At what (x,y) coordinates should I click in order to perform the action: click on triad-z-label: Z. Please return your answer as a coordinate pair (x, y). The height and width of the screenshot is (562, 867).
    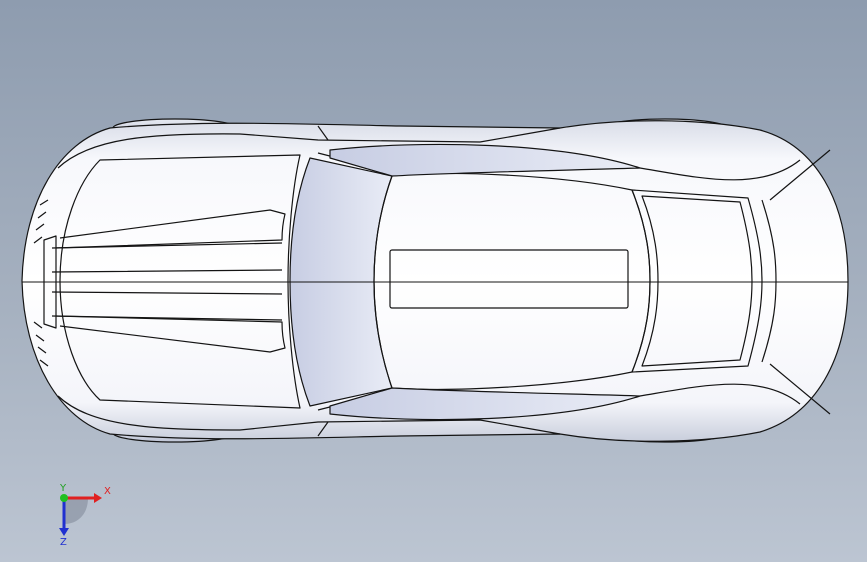
    Looking at the image, I should click on (63, 542).